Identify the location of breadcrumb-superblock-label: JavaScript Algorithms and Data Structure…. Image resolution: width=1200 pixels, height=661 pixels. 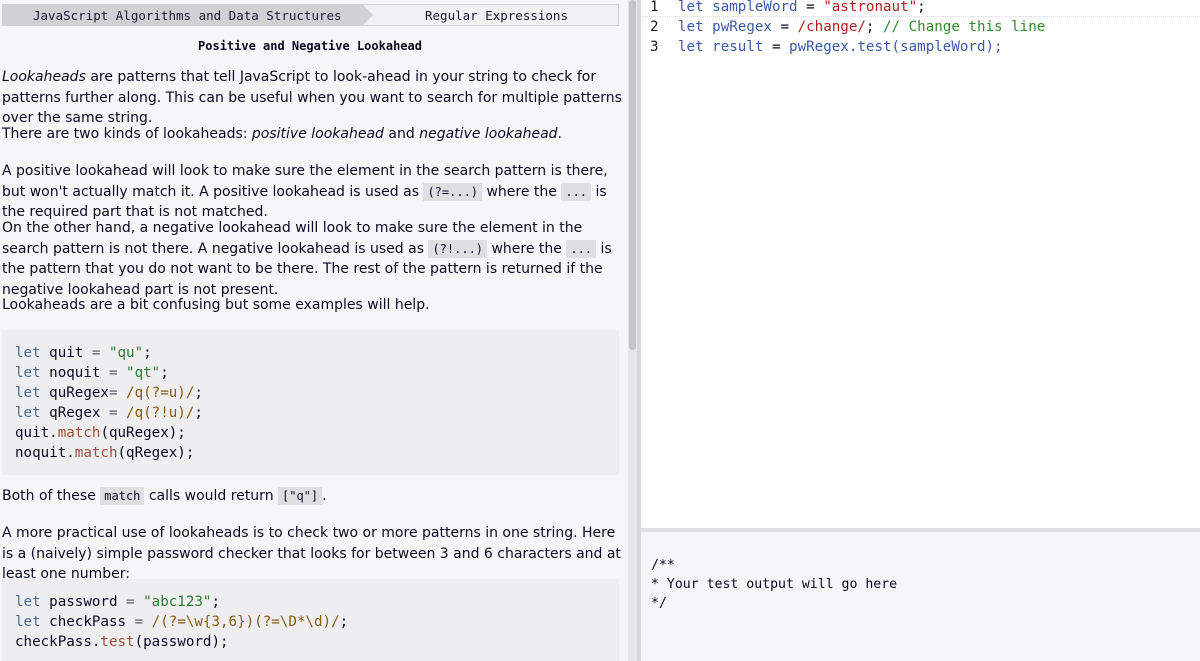
(187, 15).